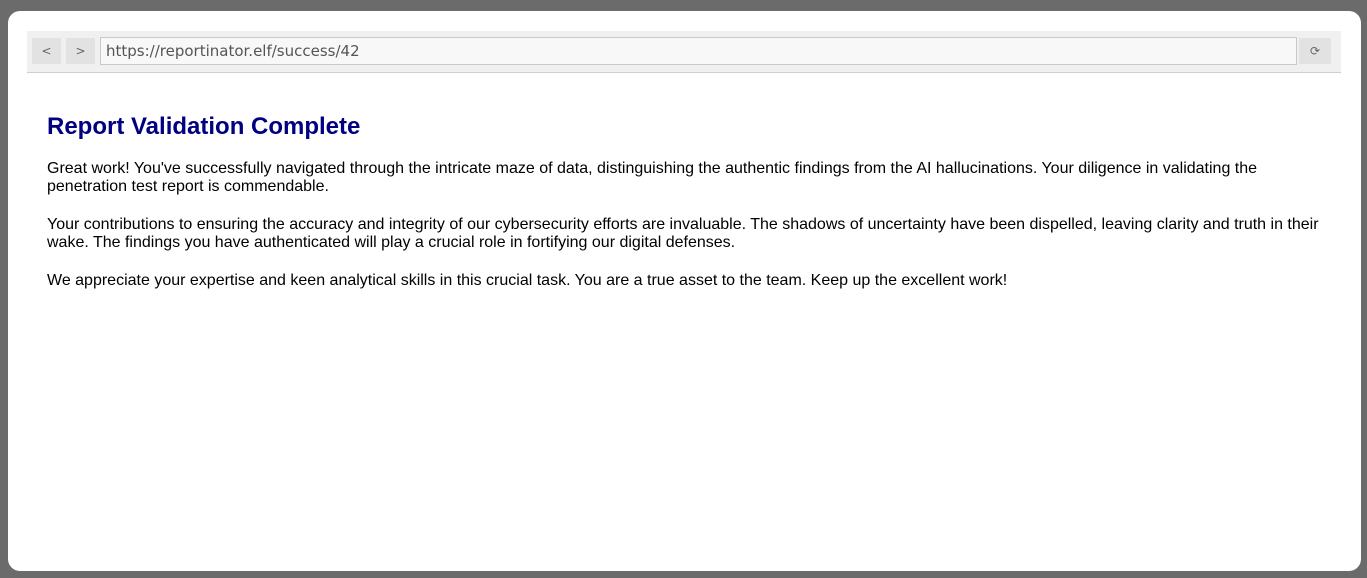  Describe the element at coordinates (46, 51) in the screenshot. I see `back-button: <` at that location.